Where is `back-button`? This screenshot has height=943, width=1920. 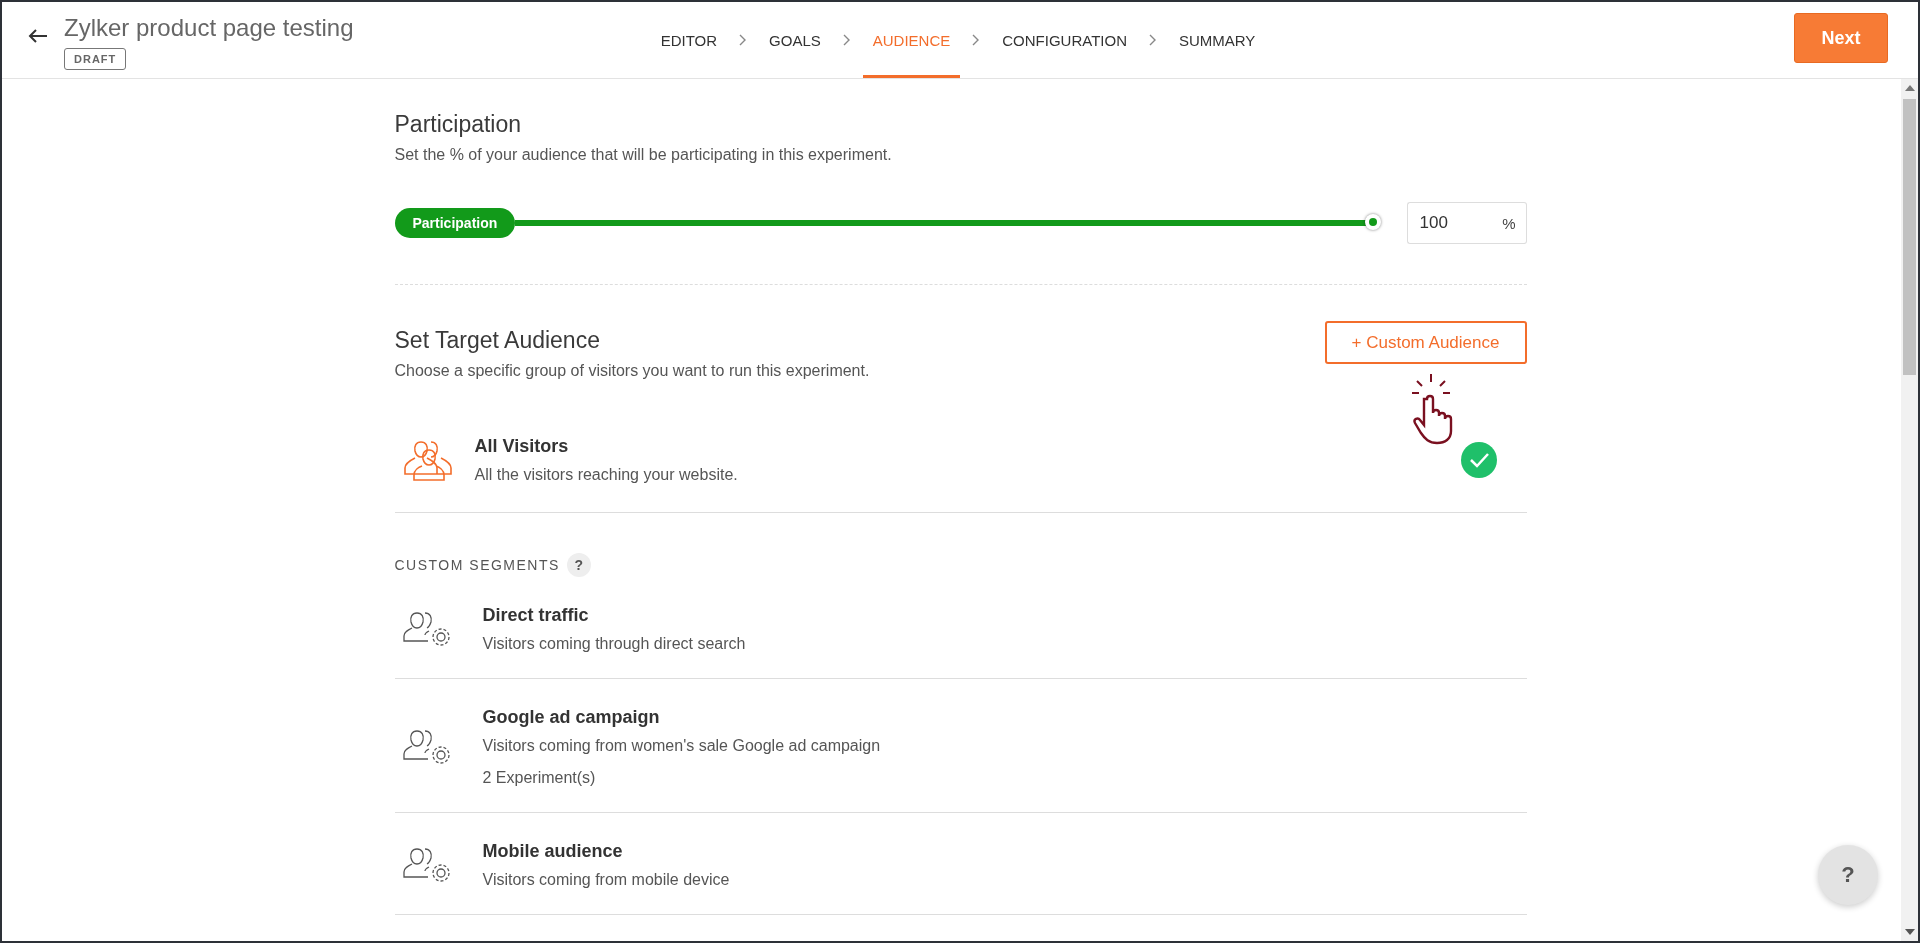 back-button is located at coordinates (38, 36).